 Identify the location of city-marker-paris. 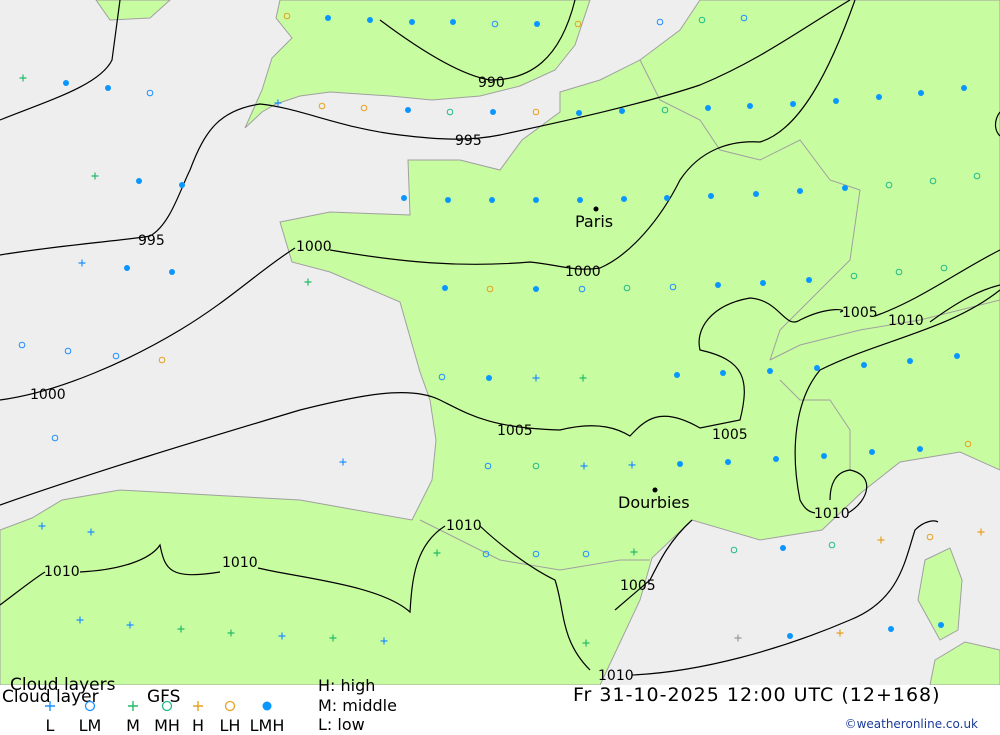
(596, 209).